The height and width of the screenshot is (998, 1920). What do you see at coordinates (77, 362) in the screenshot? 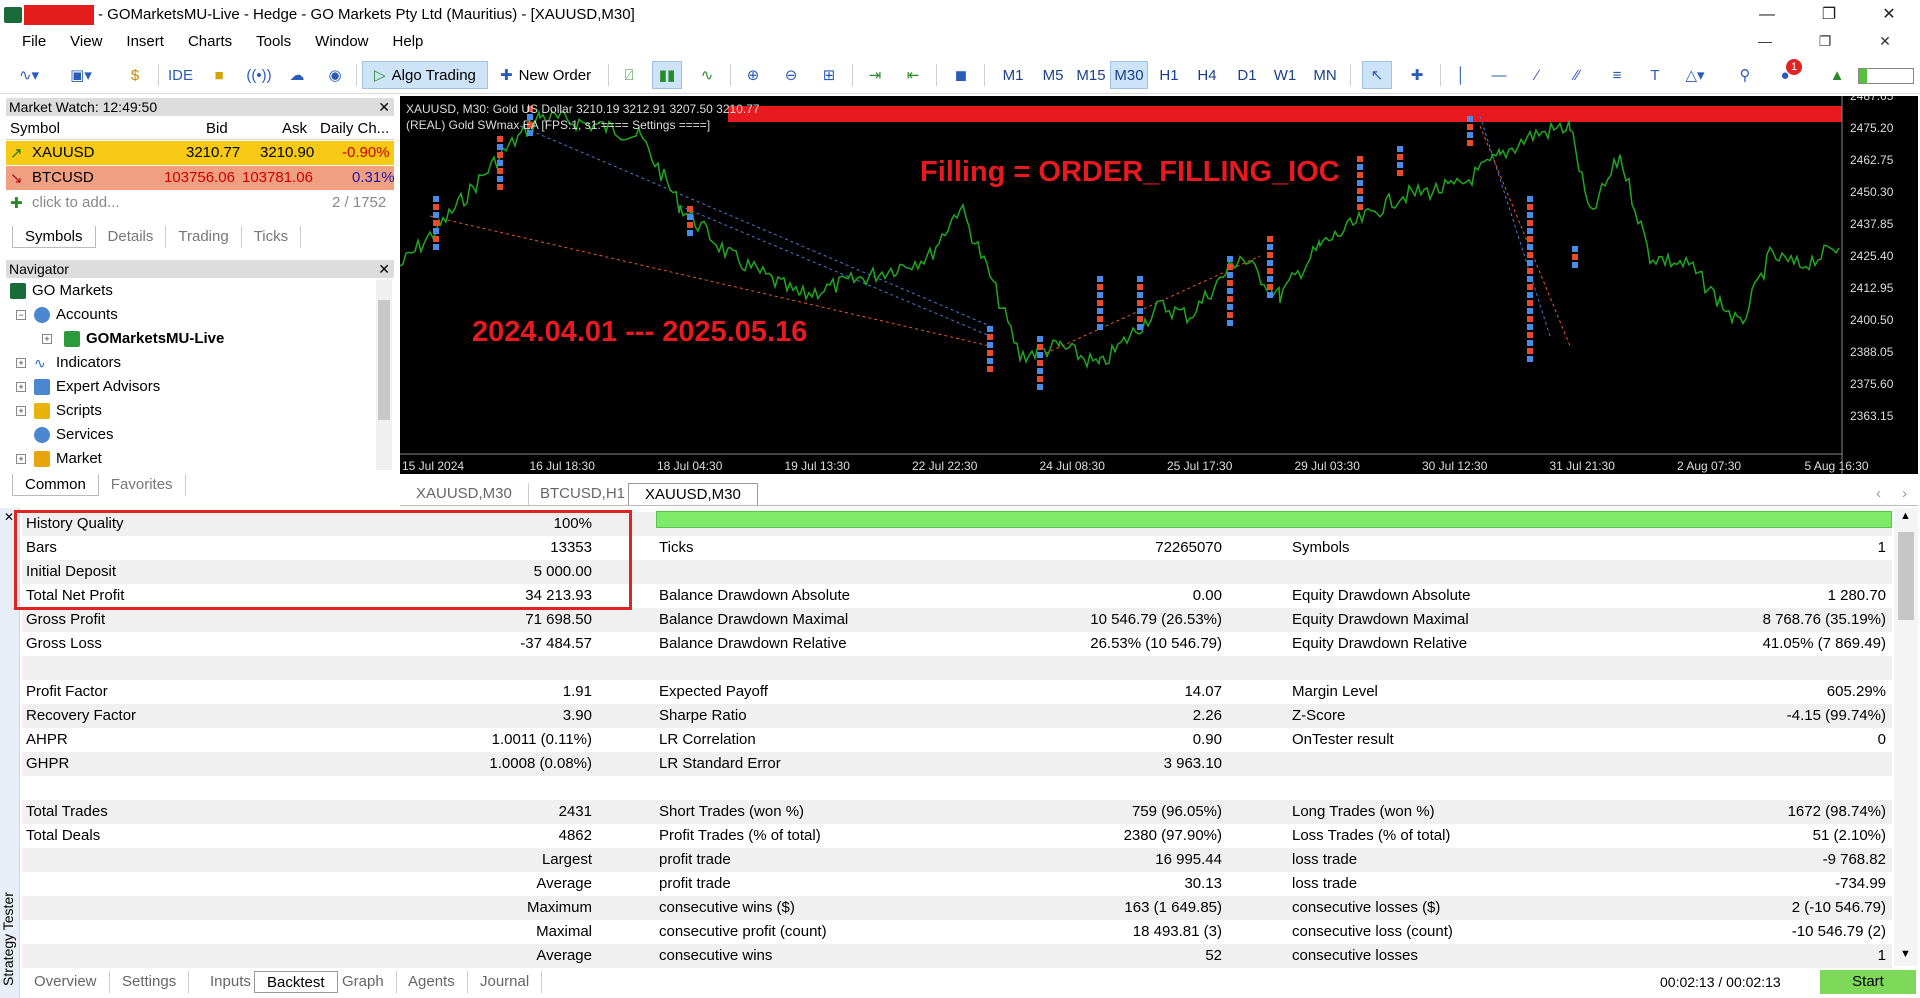
I see `nav-indicators: ∿ Indicators` at bounding box center [77, 362].